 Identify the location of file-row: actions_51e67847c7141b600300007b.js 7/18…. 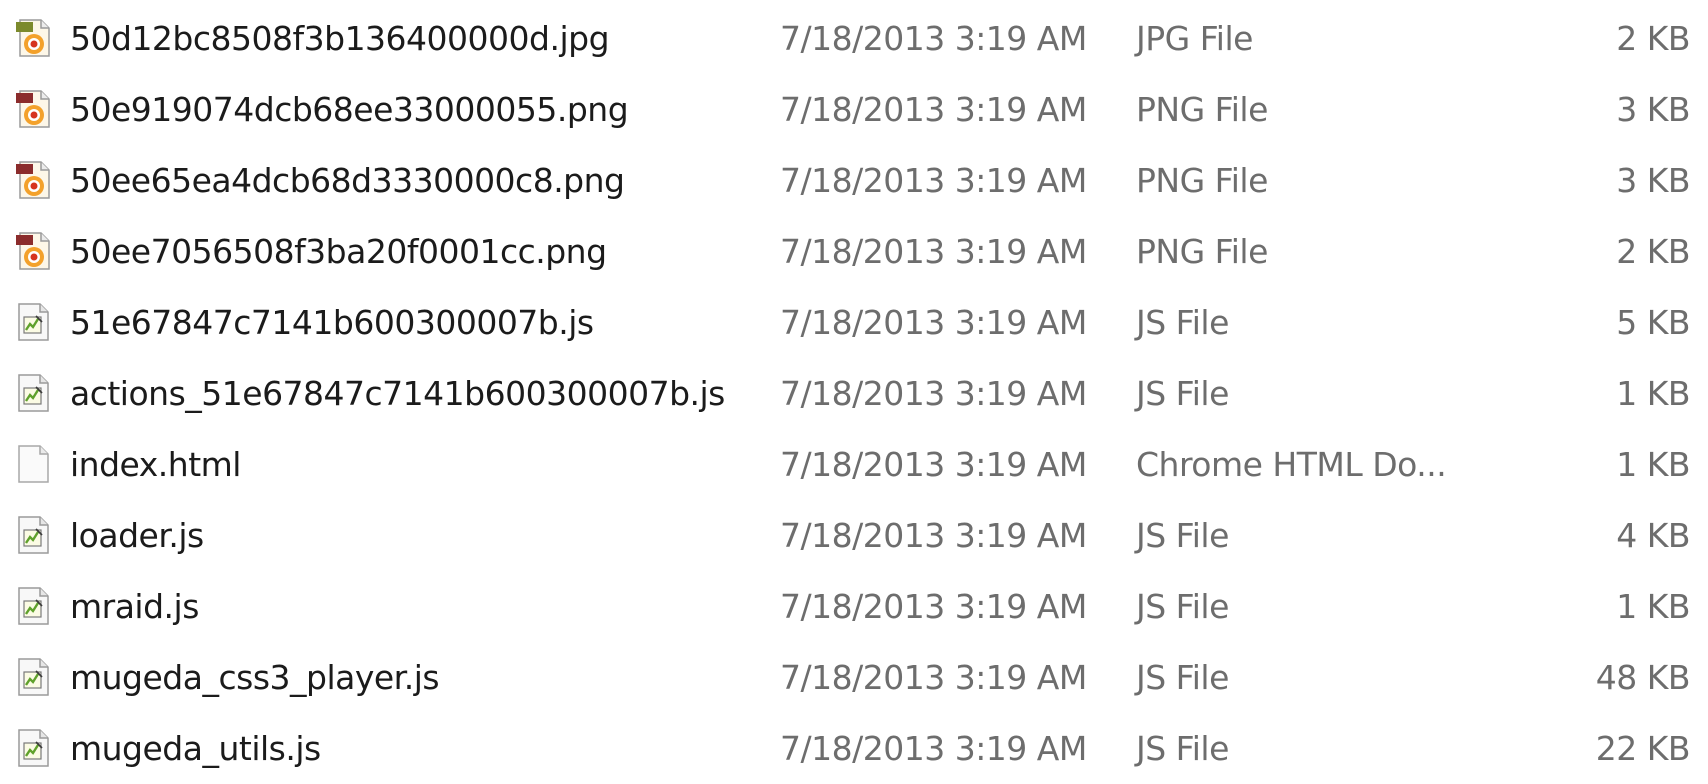
(854, 393).